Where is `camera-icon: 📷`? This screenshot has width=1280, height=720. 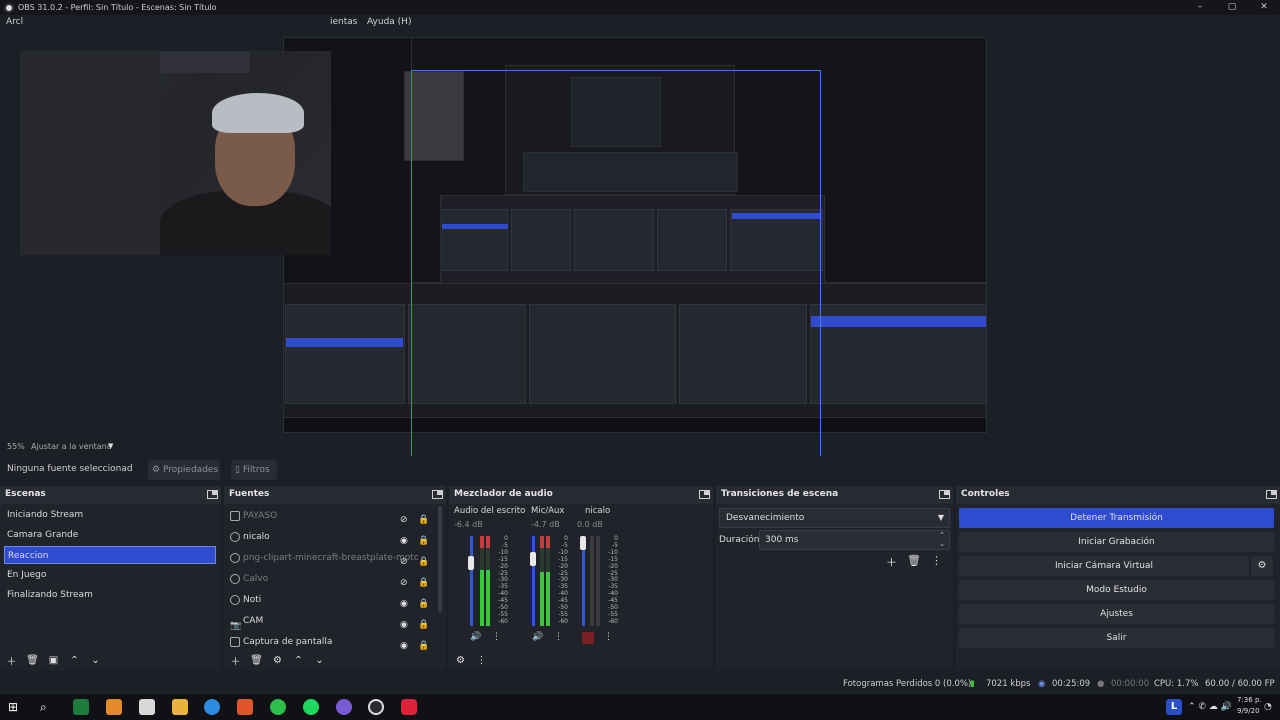
camera-icon: 📷 is located at coordinates (236, 626).